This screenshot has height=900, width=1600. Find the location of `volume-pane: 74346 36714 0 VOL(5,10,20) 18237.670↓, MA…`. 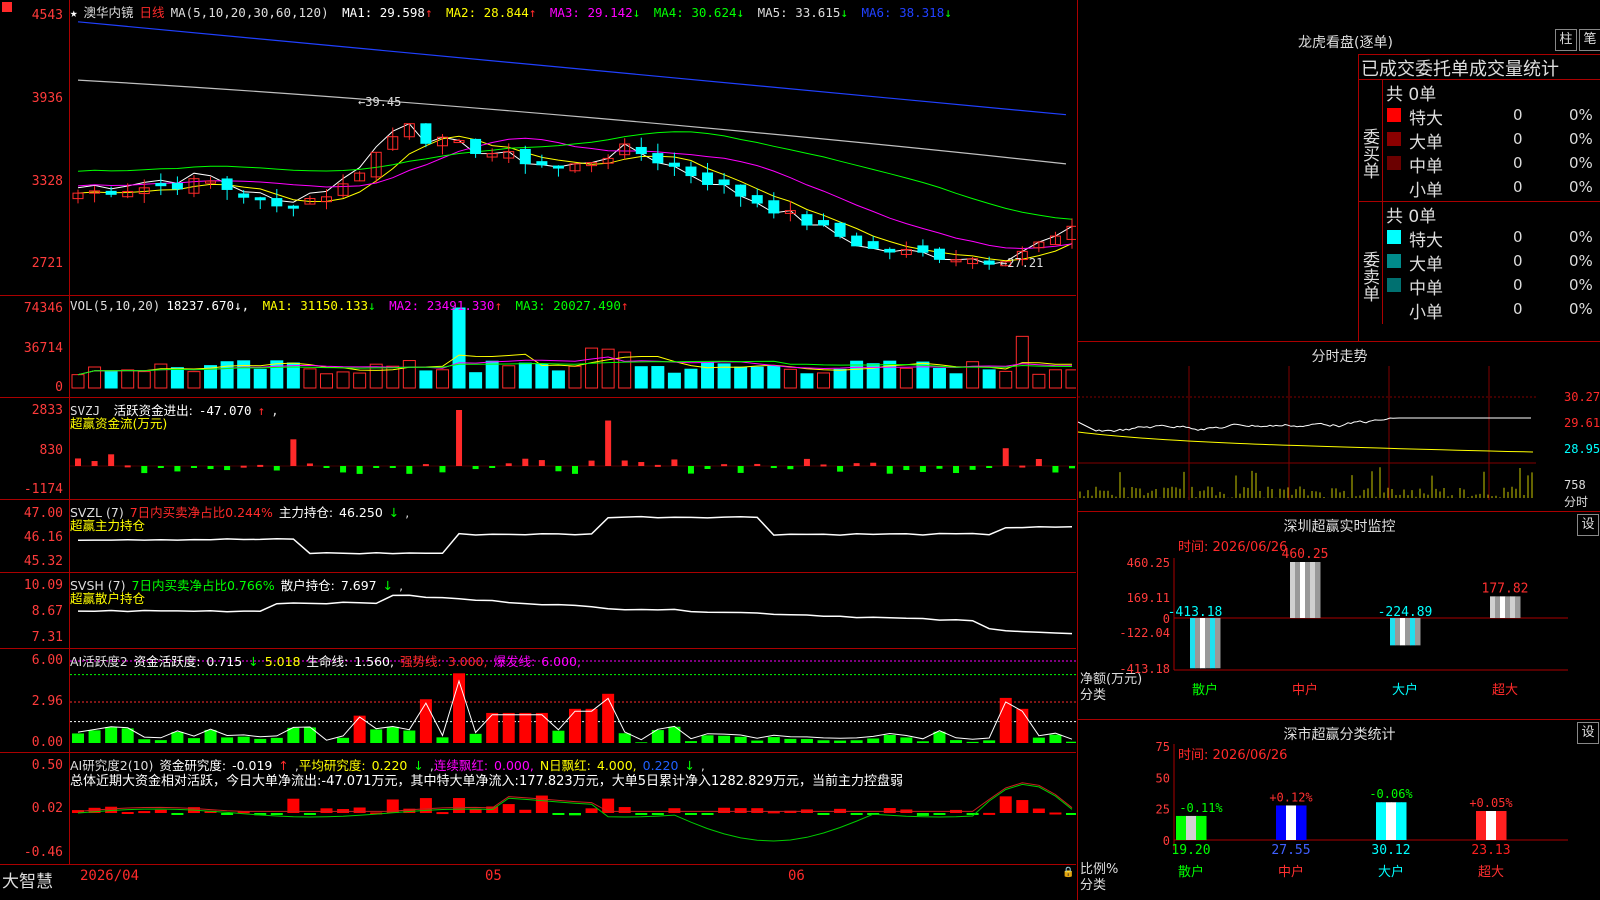

volume-pane: 74346 36714 0 VOL(5,10,20) 18237.670↓, MA… is located at coordinates (538, 347).